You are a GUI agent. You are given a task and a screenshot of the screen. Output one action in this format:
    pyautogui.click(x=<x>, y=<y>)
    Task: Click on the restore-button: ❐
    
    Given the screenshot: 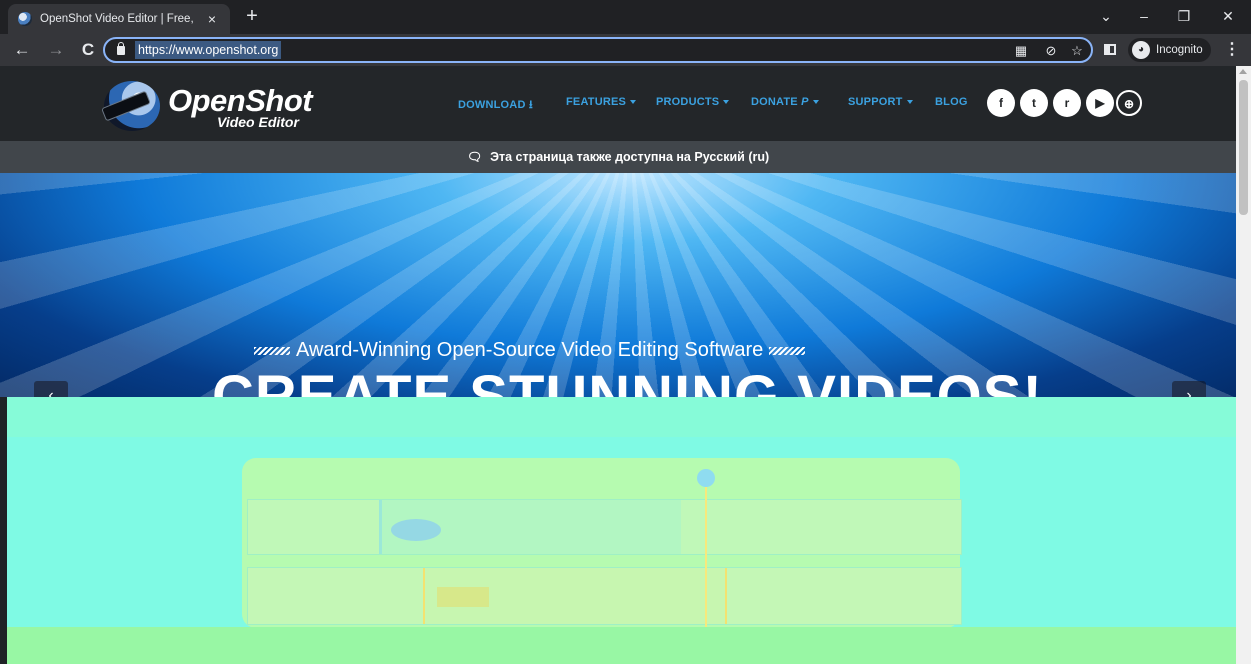 What is the action you would take?
    pyautogui.click(x=1184, y=16)
    